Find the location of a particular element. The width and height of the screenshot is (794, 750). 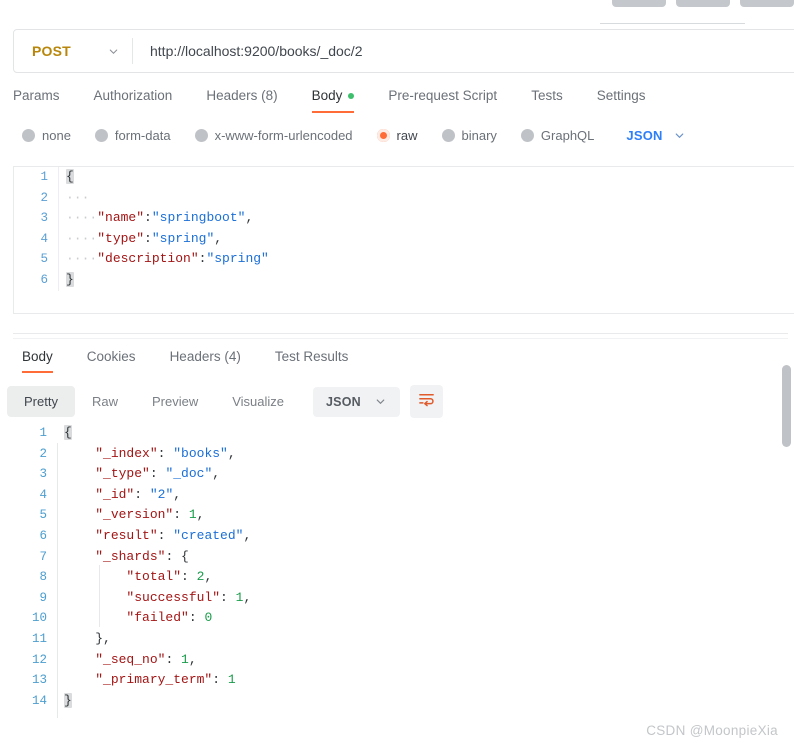

body-type-radio-form-data: form-data is located at coordinates (132, 135).